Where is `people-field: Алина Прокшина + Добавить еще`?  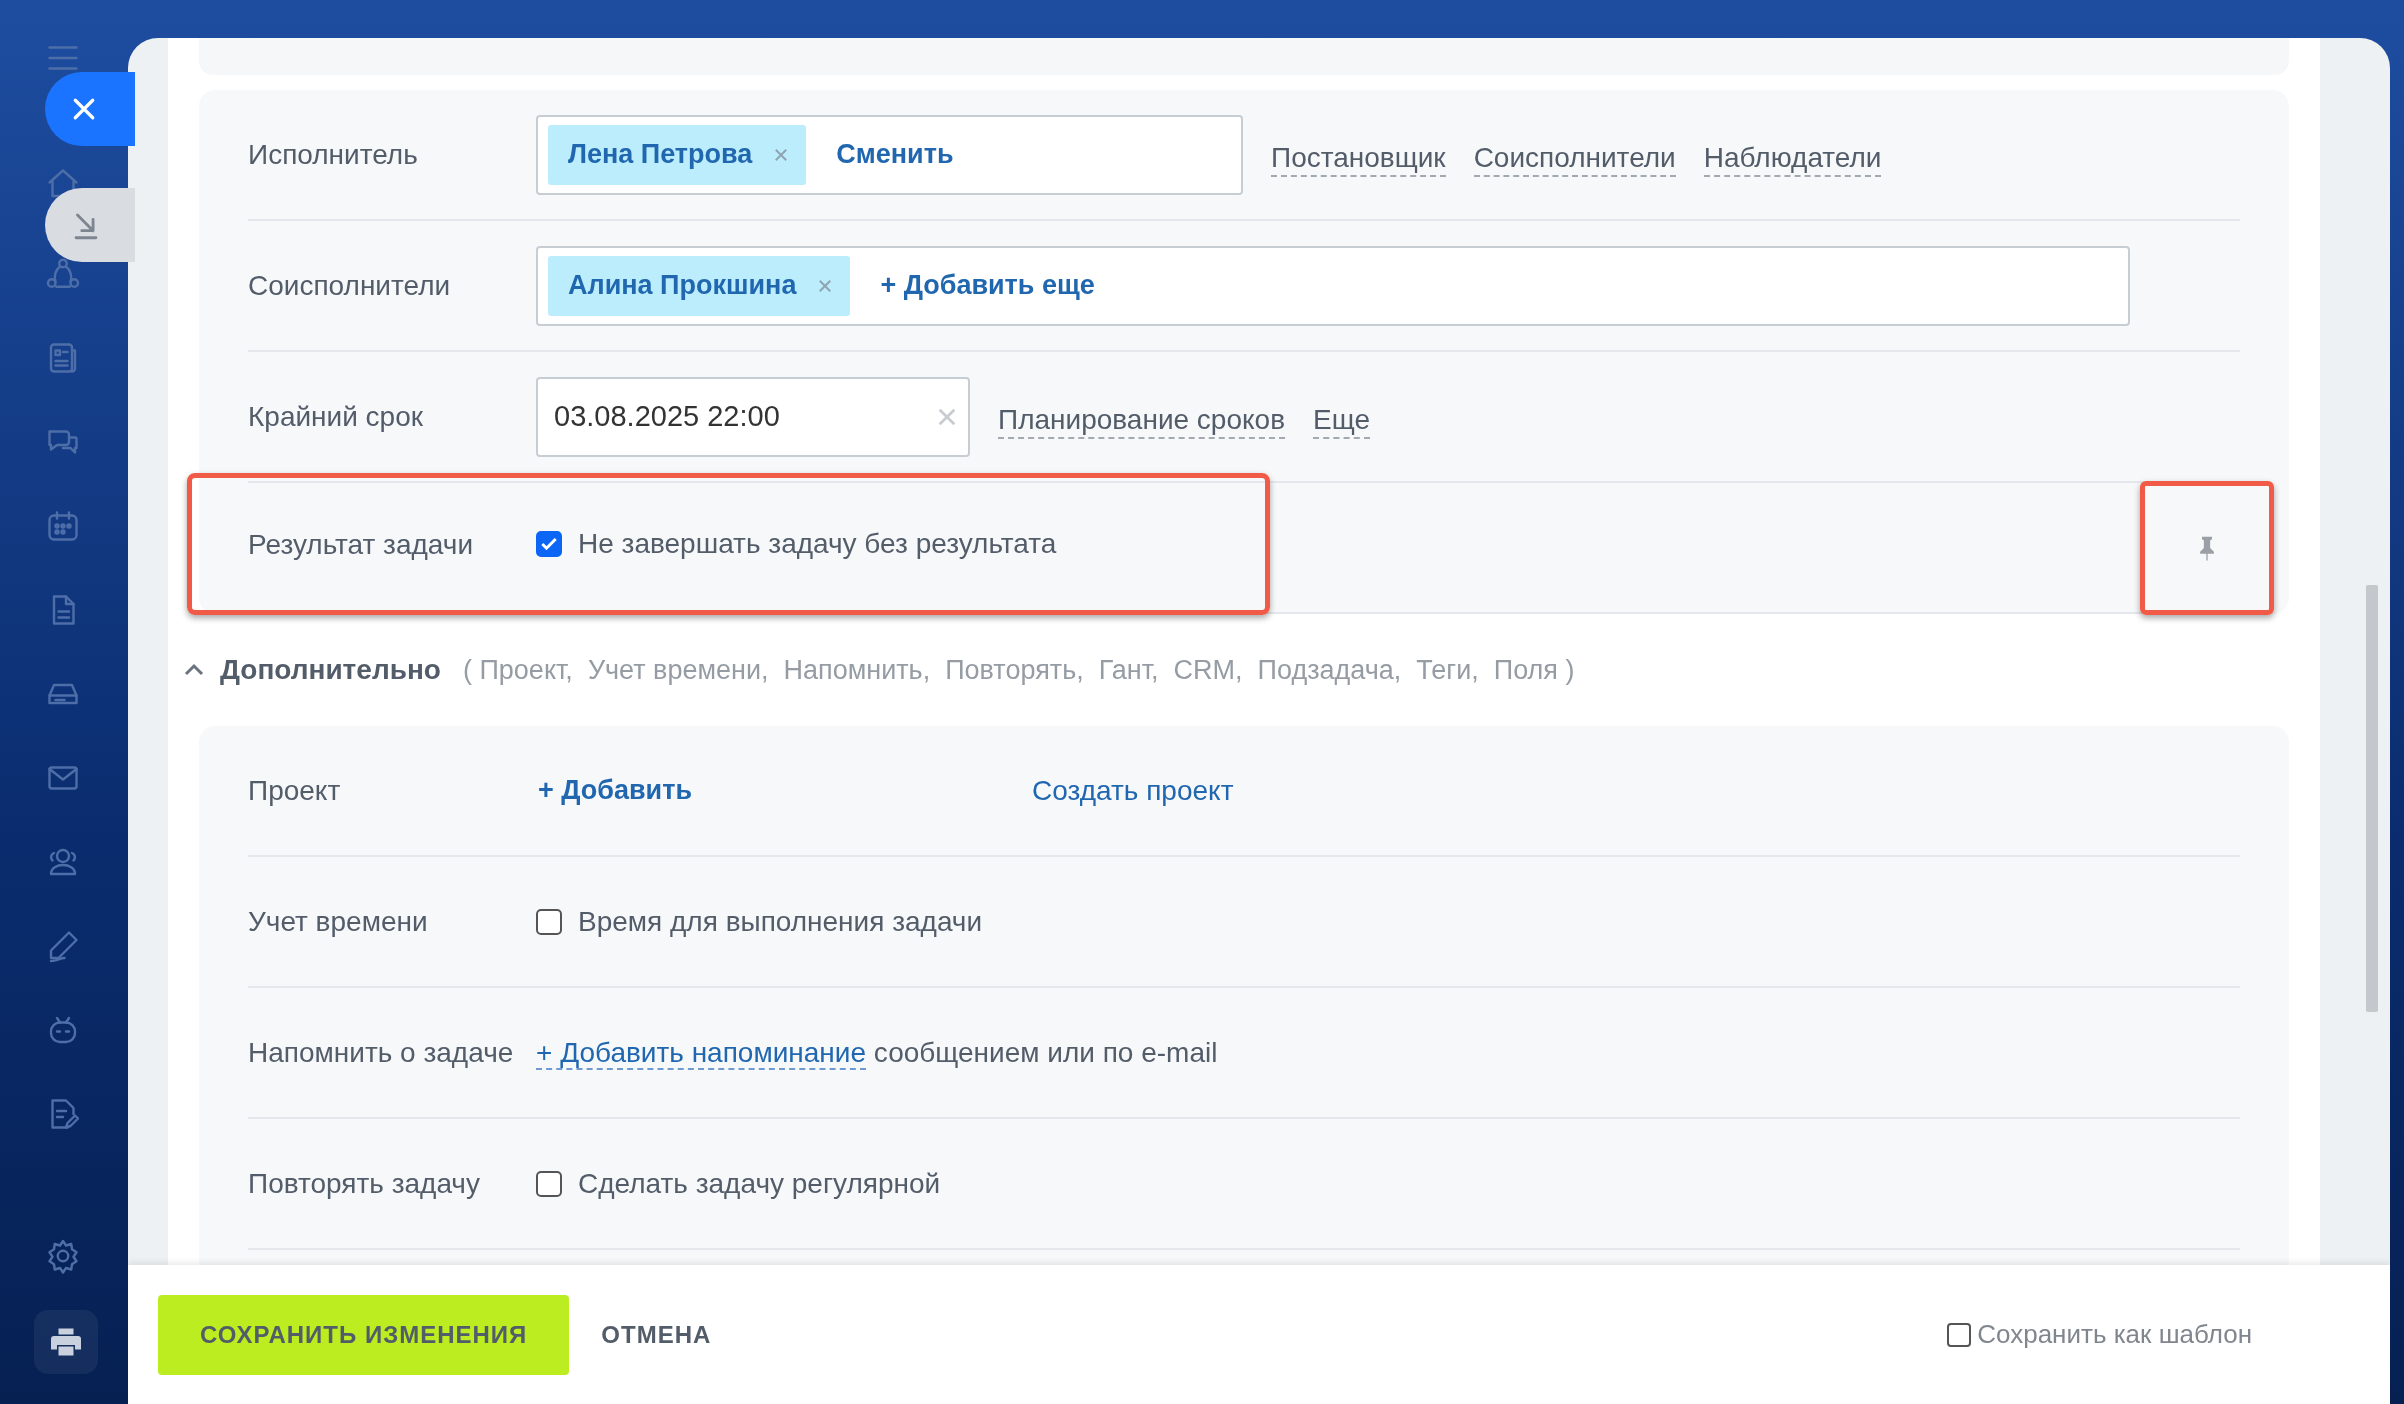 people-field: Алина Прокшина + Добавить еще is located at coordinates (1333, 285).